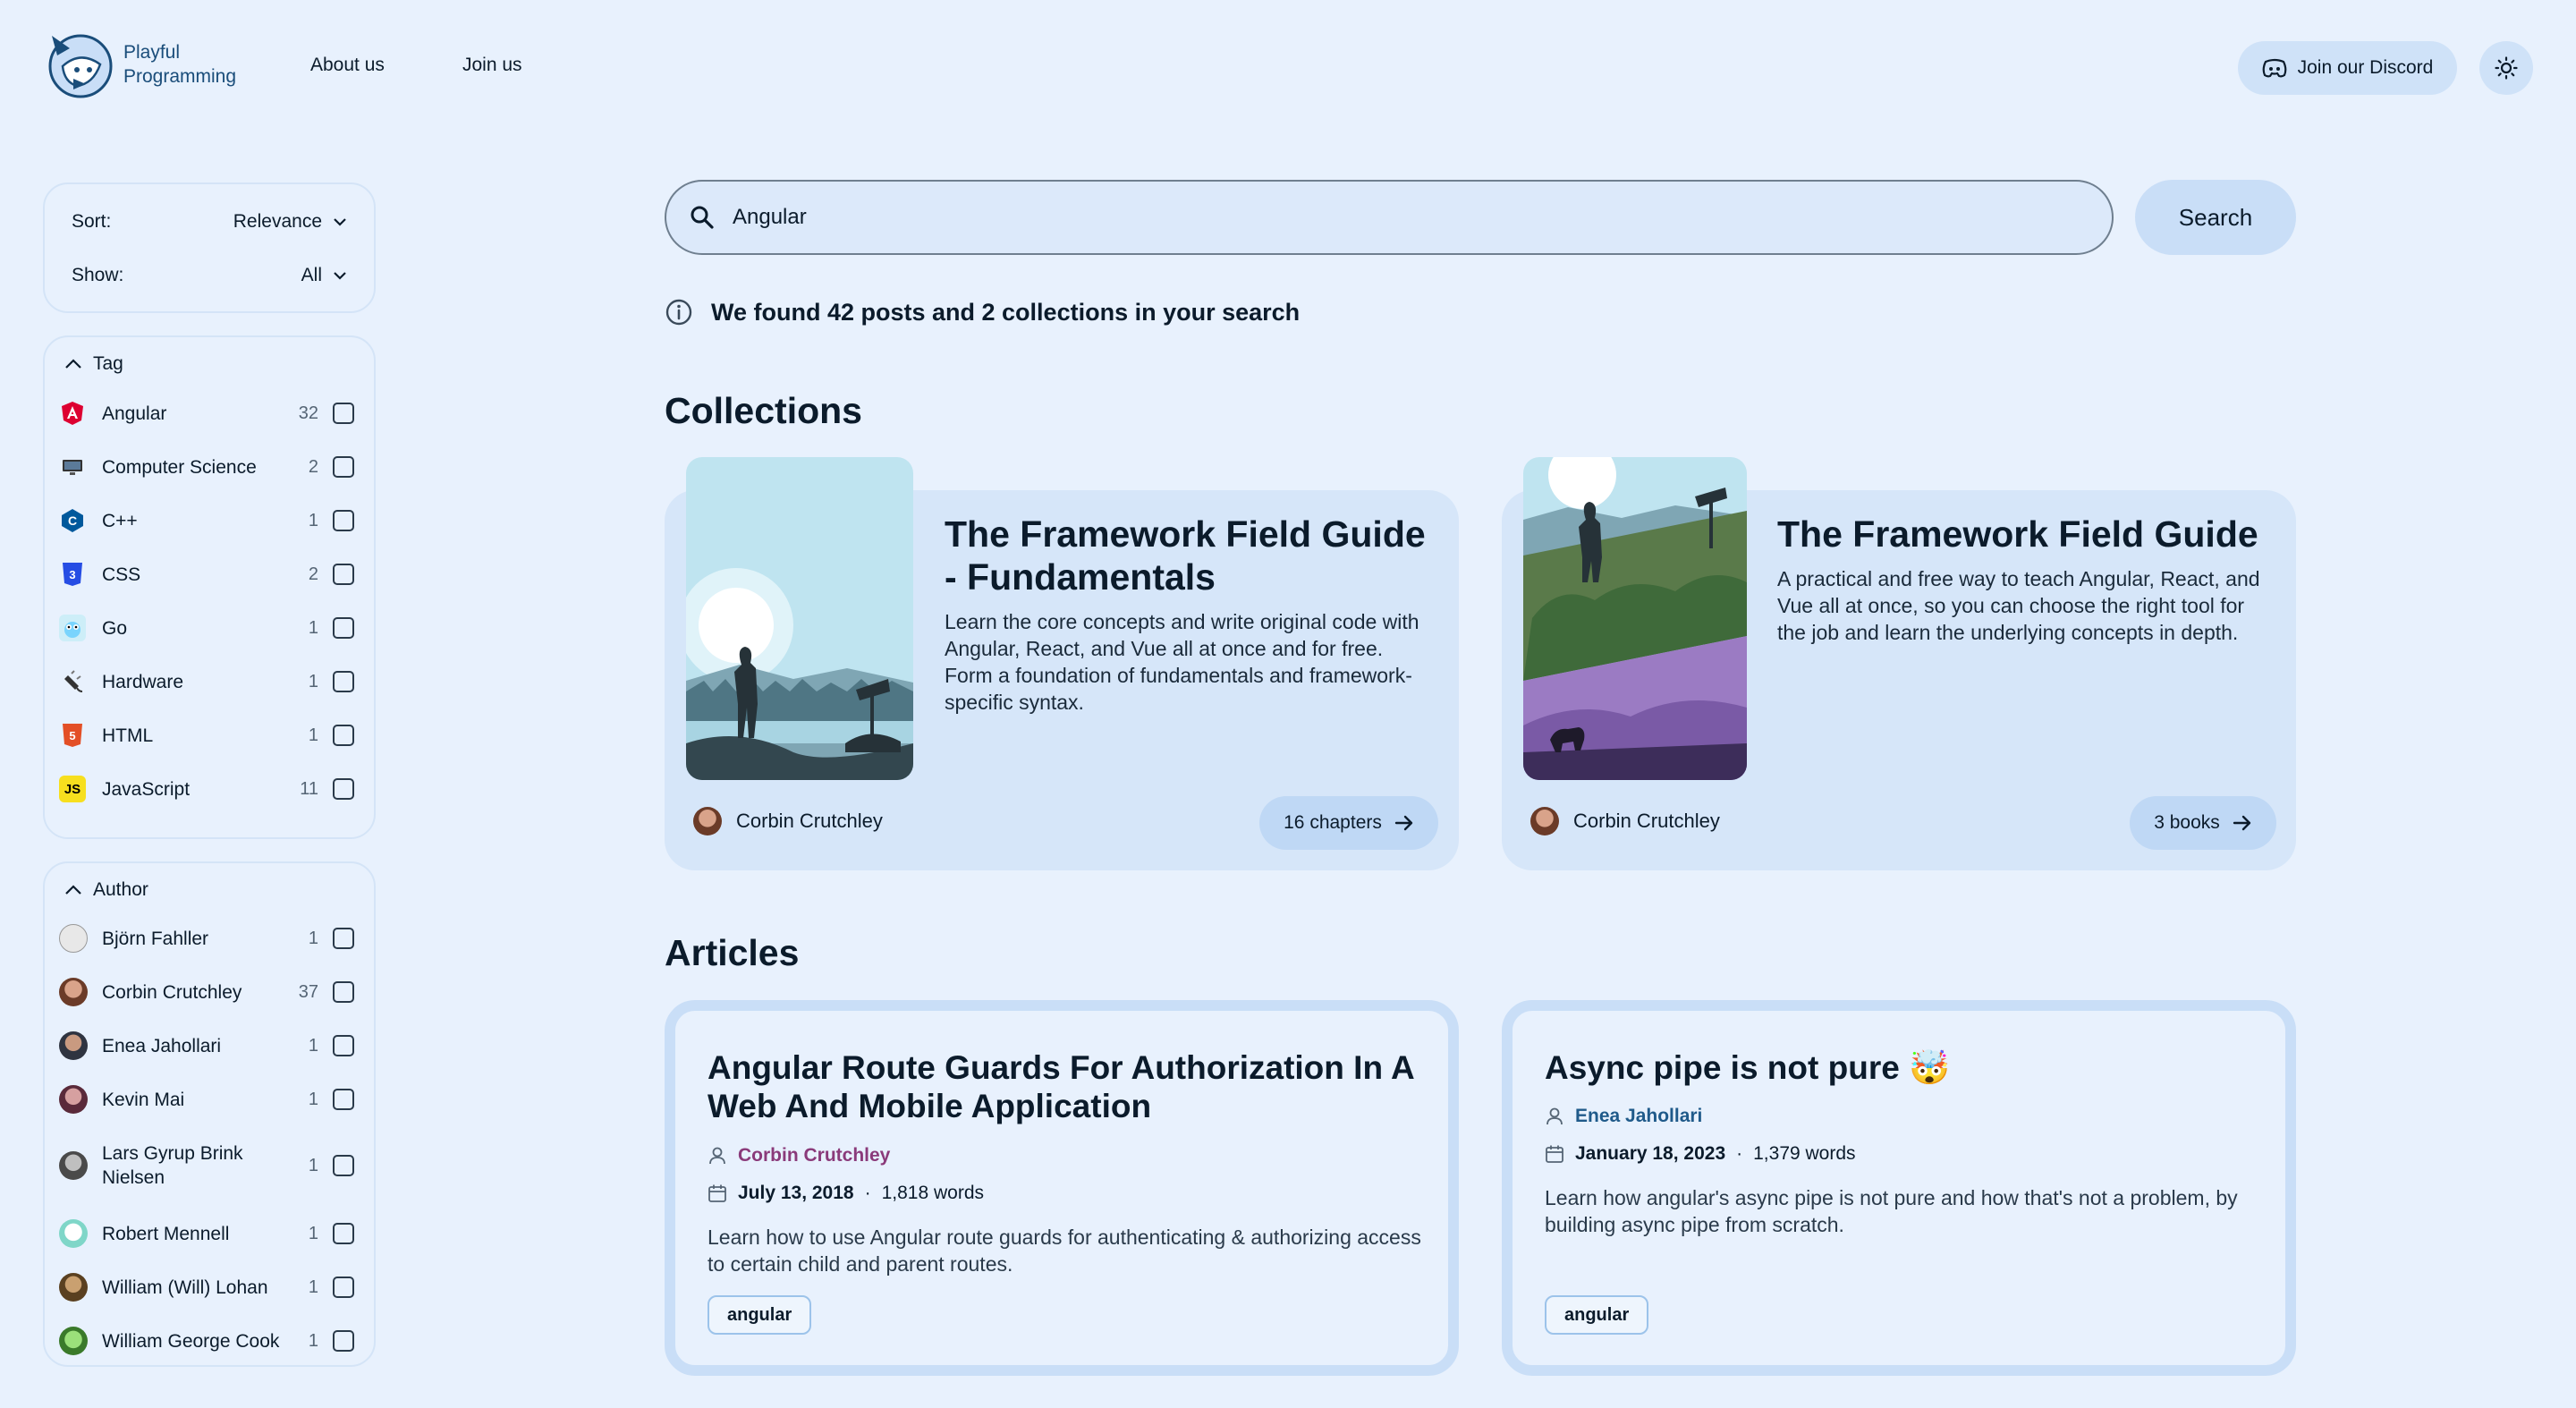  Describe the element at coordinates (206, 1165) in the screenshot. I see `author-filter-lars-nielsen: Lars Gyrup Brink Nielsen 1` at that location.